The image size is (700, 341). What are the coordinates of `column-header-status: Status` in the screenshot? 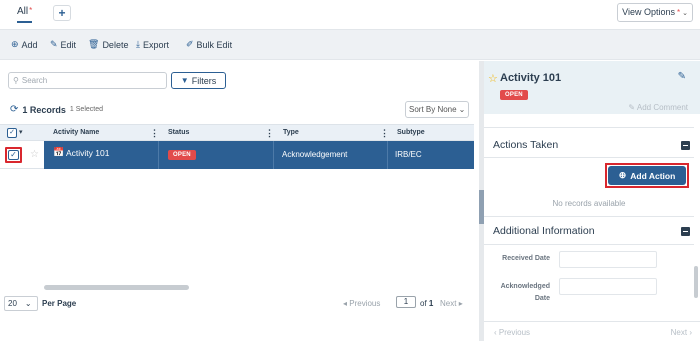 It's located at (178, 133).